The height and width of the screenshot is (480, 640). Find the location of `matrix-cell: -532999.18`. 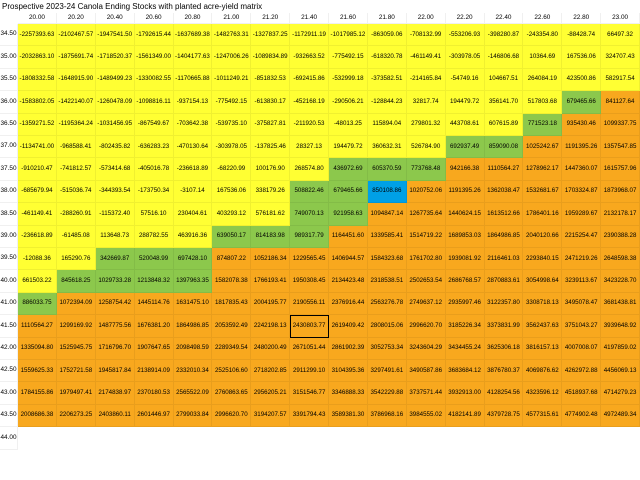

matrix-cell: -532999.18 is located at coordinates (348, 80).